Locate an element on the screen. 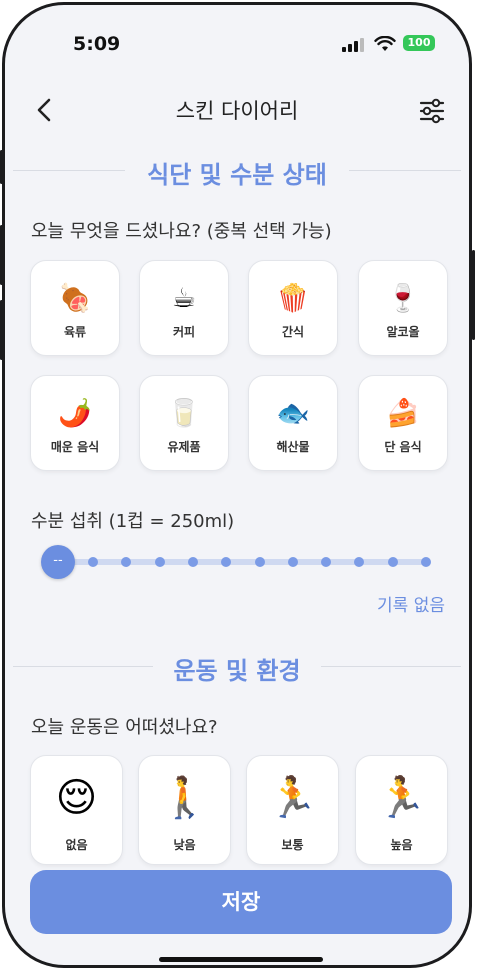  diet-section-header: 식단 및 수분 상태 is located at coordinates (237, 172).